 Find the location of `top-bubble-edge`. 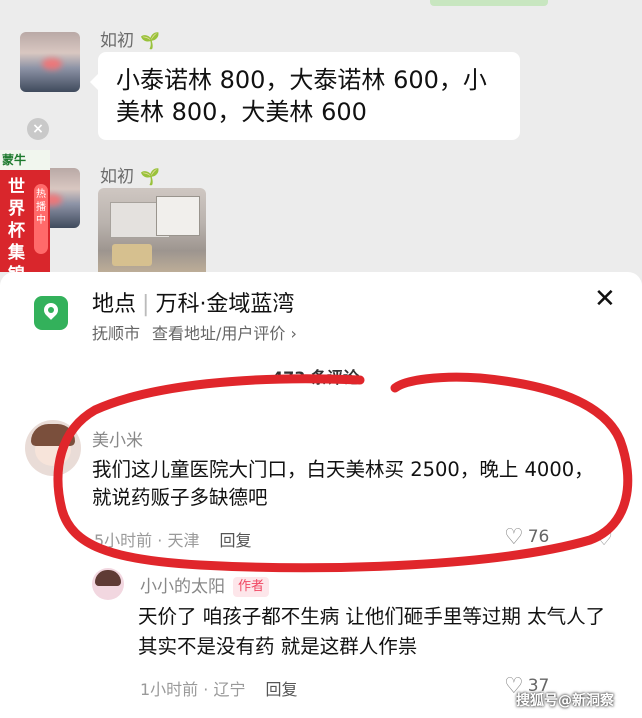

top-bubble-edge is located at coordinates (489, 3).